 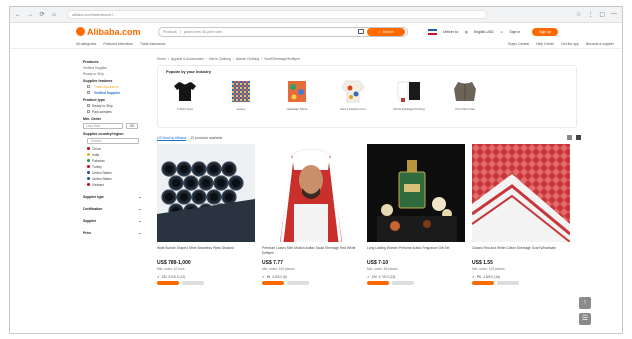 I want to click on become-supplier-link: Become a supplier, so click(x=600, y=44).